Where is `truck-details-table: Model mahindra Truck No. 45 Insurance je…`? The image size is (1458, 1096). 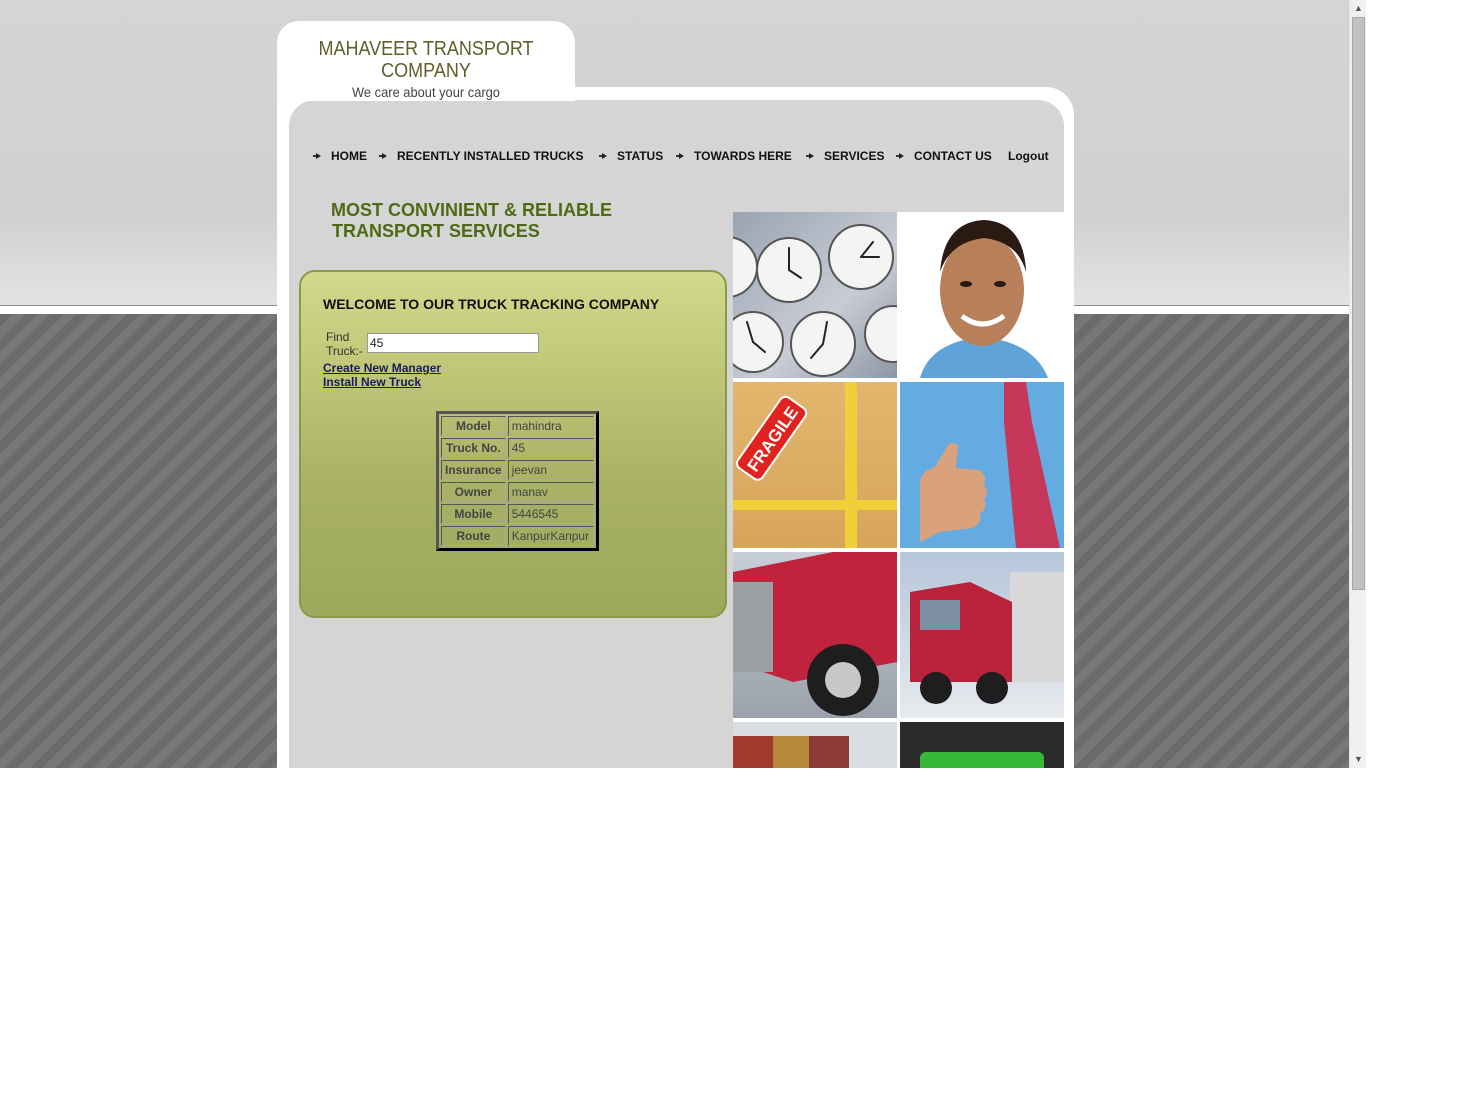
truck-details-table: Model mahindra Truck No. 45 Insurance je… is located at coordinates (517, 481).